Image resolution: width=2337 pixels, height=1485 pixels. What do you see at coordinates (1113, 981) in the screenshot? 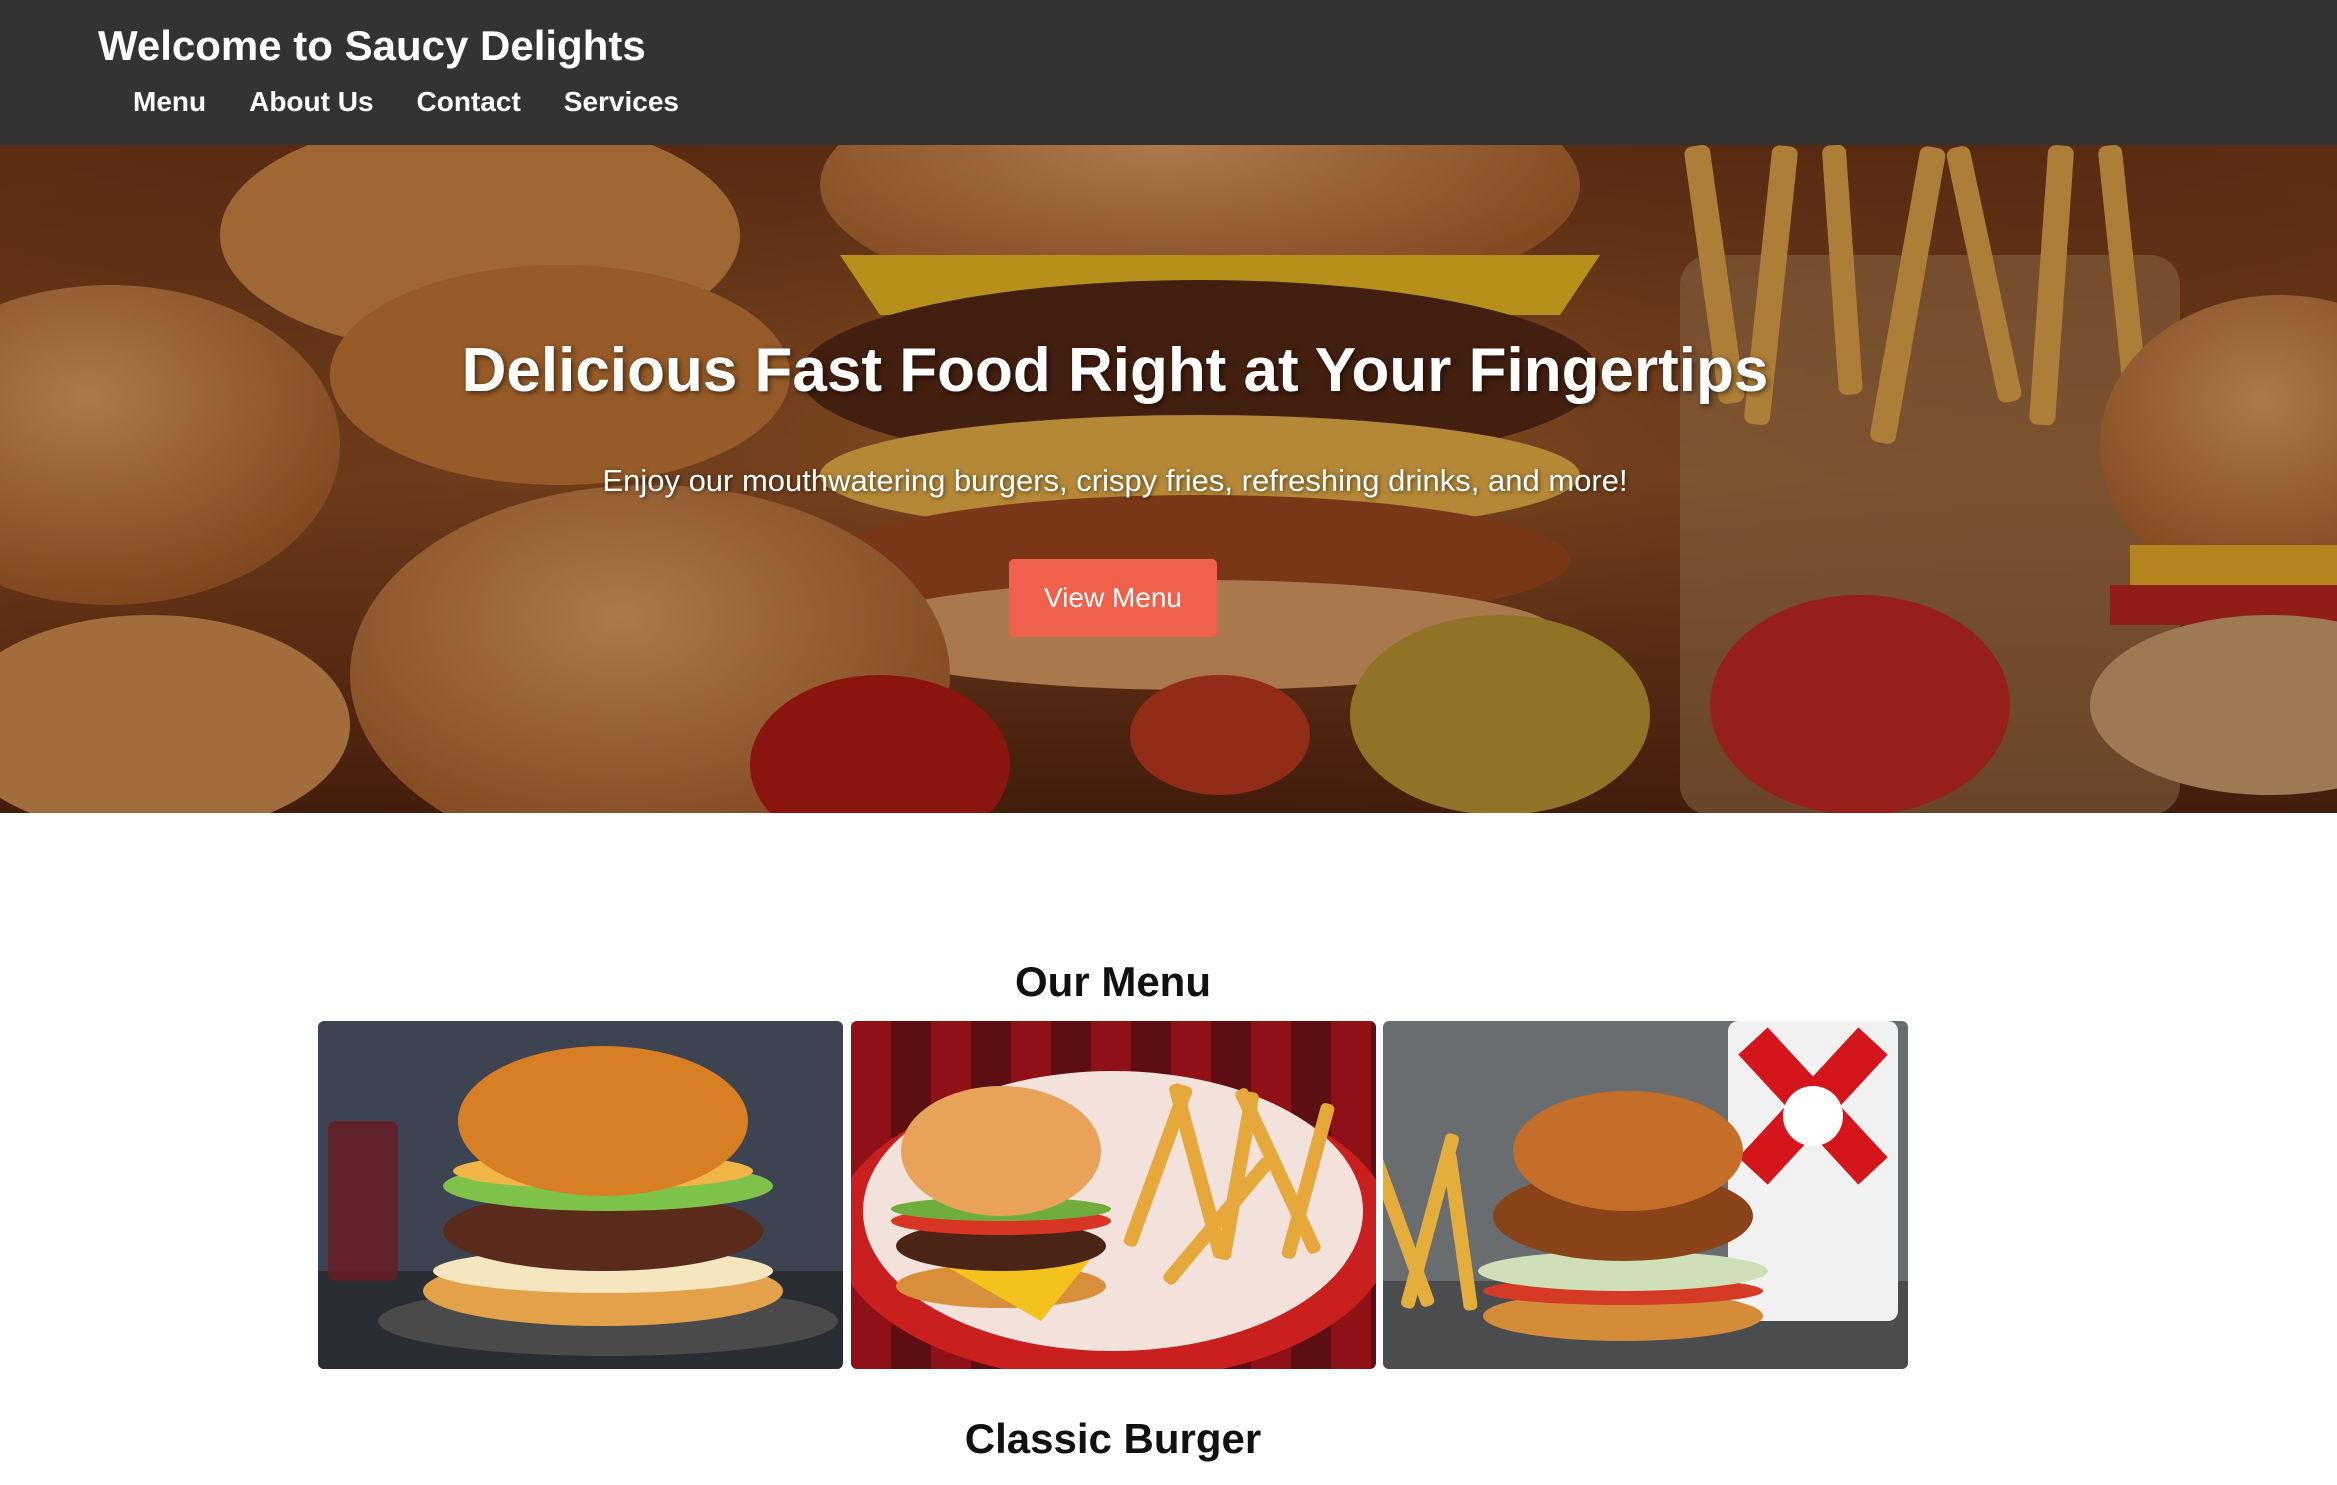
I see `menu-section-heading: Our Menu` at bounding box center [1113, 981].